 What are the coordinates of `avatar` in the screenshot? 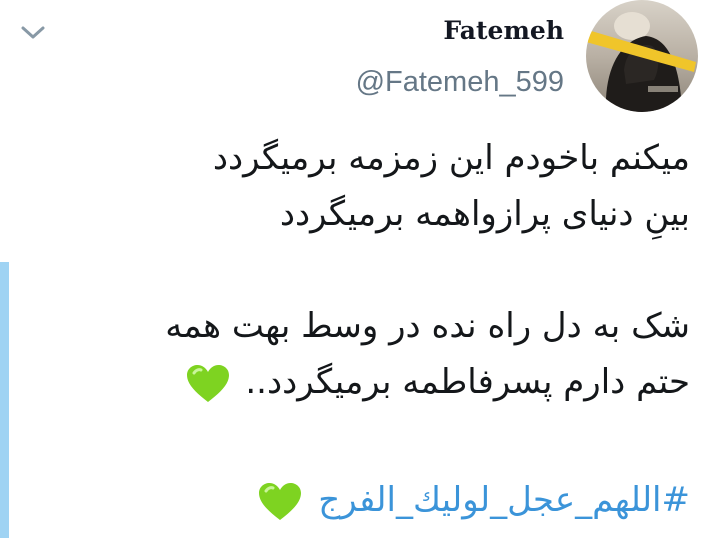 It's located at (642, 56).